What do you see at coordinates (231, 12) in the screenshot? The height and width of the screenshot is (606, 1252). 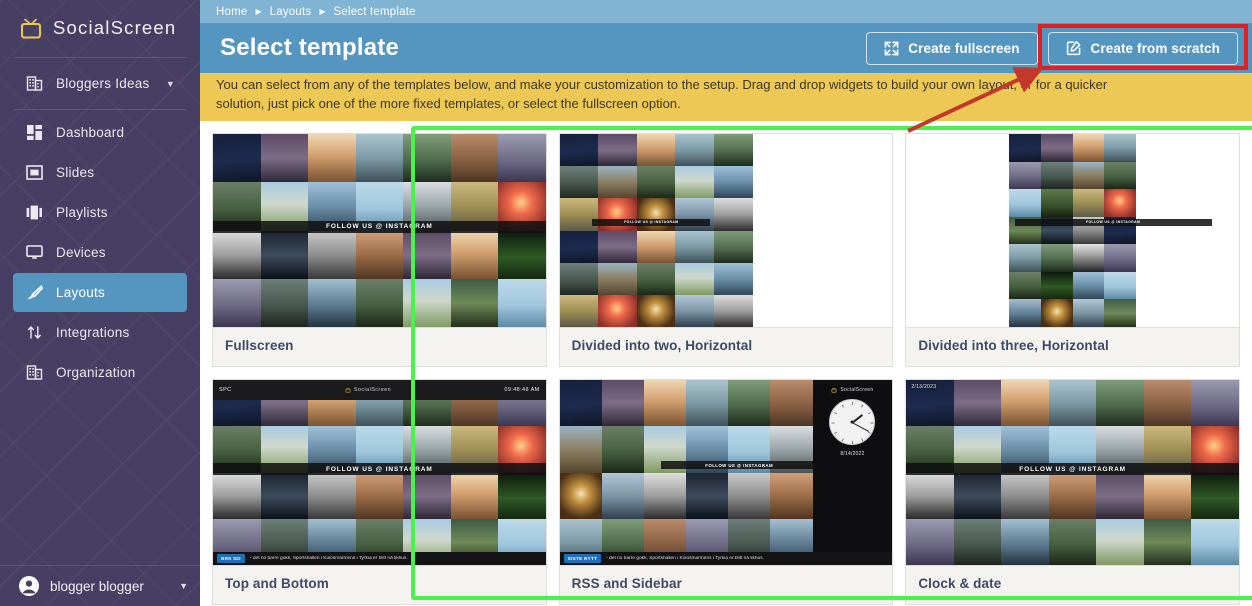 I see `breadcrumb-item-home: Home` at bounding box center [231, 12].